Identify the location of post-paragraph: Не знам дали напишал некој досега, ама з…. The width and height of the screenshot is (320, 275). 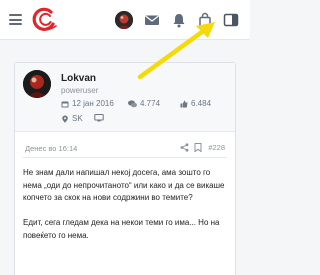
(124, 185).